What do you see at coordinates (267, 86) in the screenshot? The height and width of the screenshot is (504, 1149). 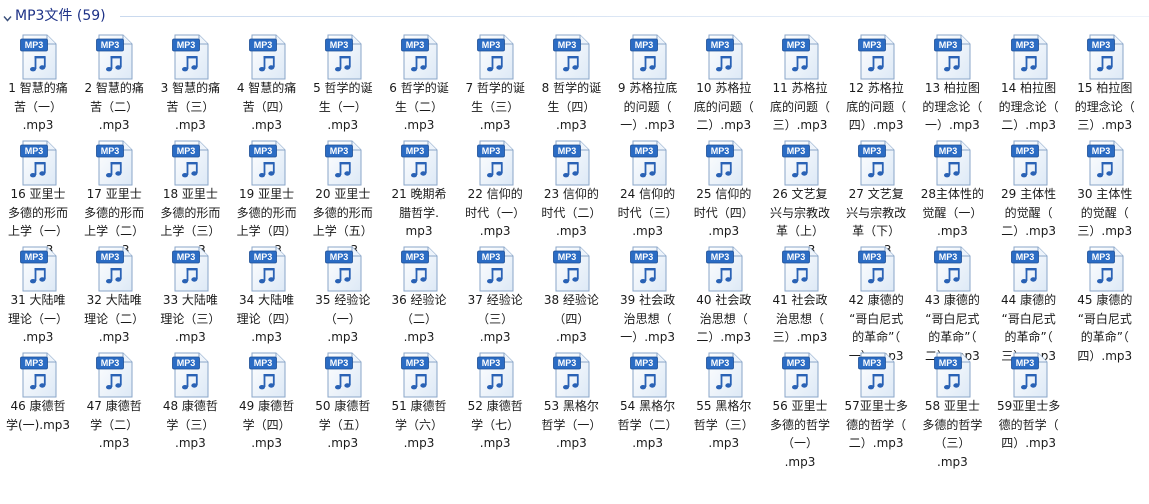 I see `file-item: MP3 4 智慧的痛 苦（四） .mp3` at bounding box center [267, 86].